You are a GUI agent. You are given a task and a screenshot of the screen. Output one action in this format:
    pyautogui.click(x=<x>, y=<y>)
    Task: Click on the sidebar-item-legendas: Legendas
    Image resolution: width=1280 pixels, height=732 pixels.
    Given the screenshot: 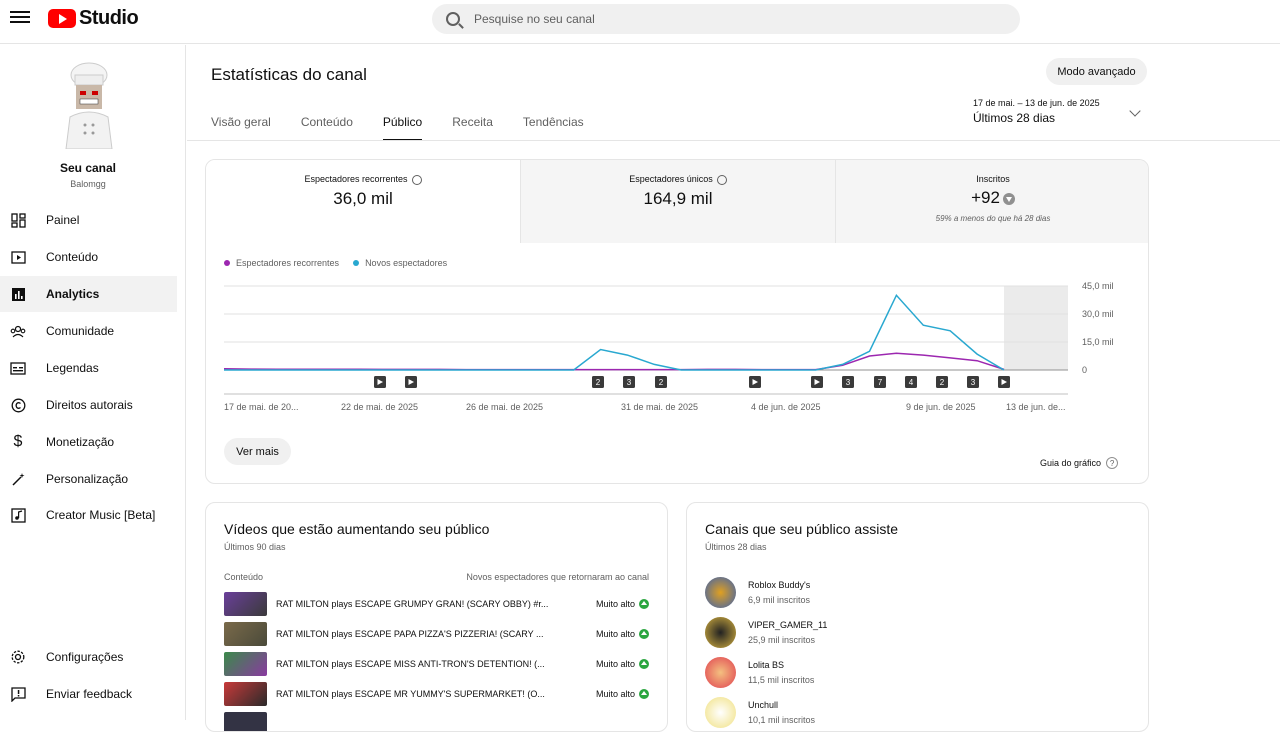 What is the action you would take?
    pyautogui.click(x=88, y=368)
    